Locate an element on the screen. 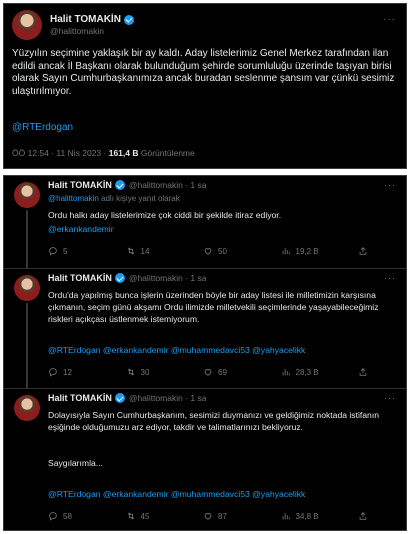 This screenshot has height=534, width=410. view-count: 28,3 B is located at coordinates (307, 372).